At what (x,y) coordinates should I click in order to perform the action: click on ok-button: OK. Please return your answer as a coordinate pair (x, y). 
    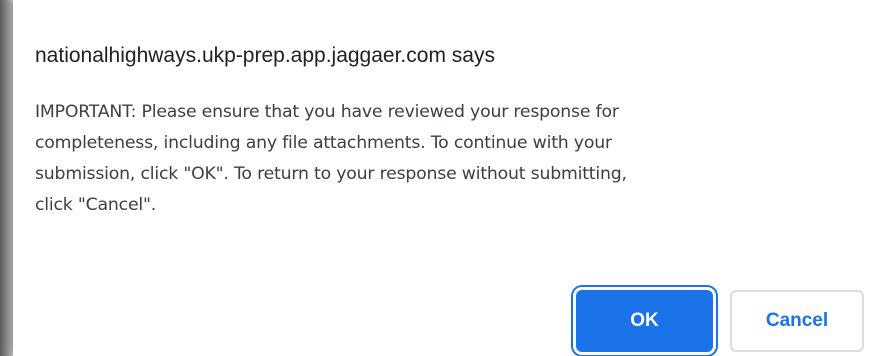
    Looking at the image, I should click on (644, 321).